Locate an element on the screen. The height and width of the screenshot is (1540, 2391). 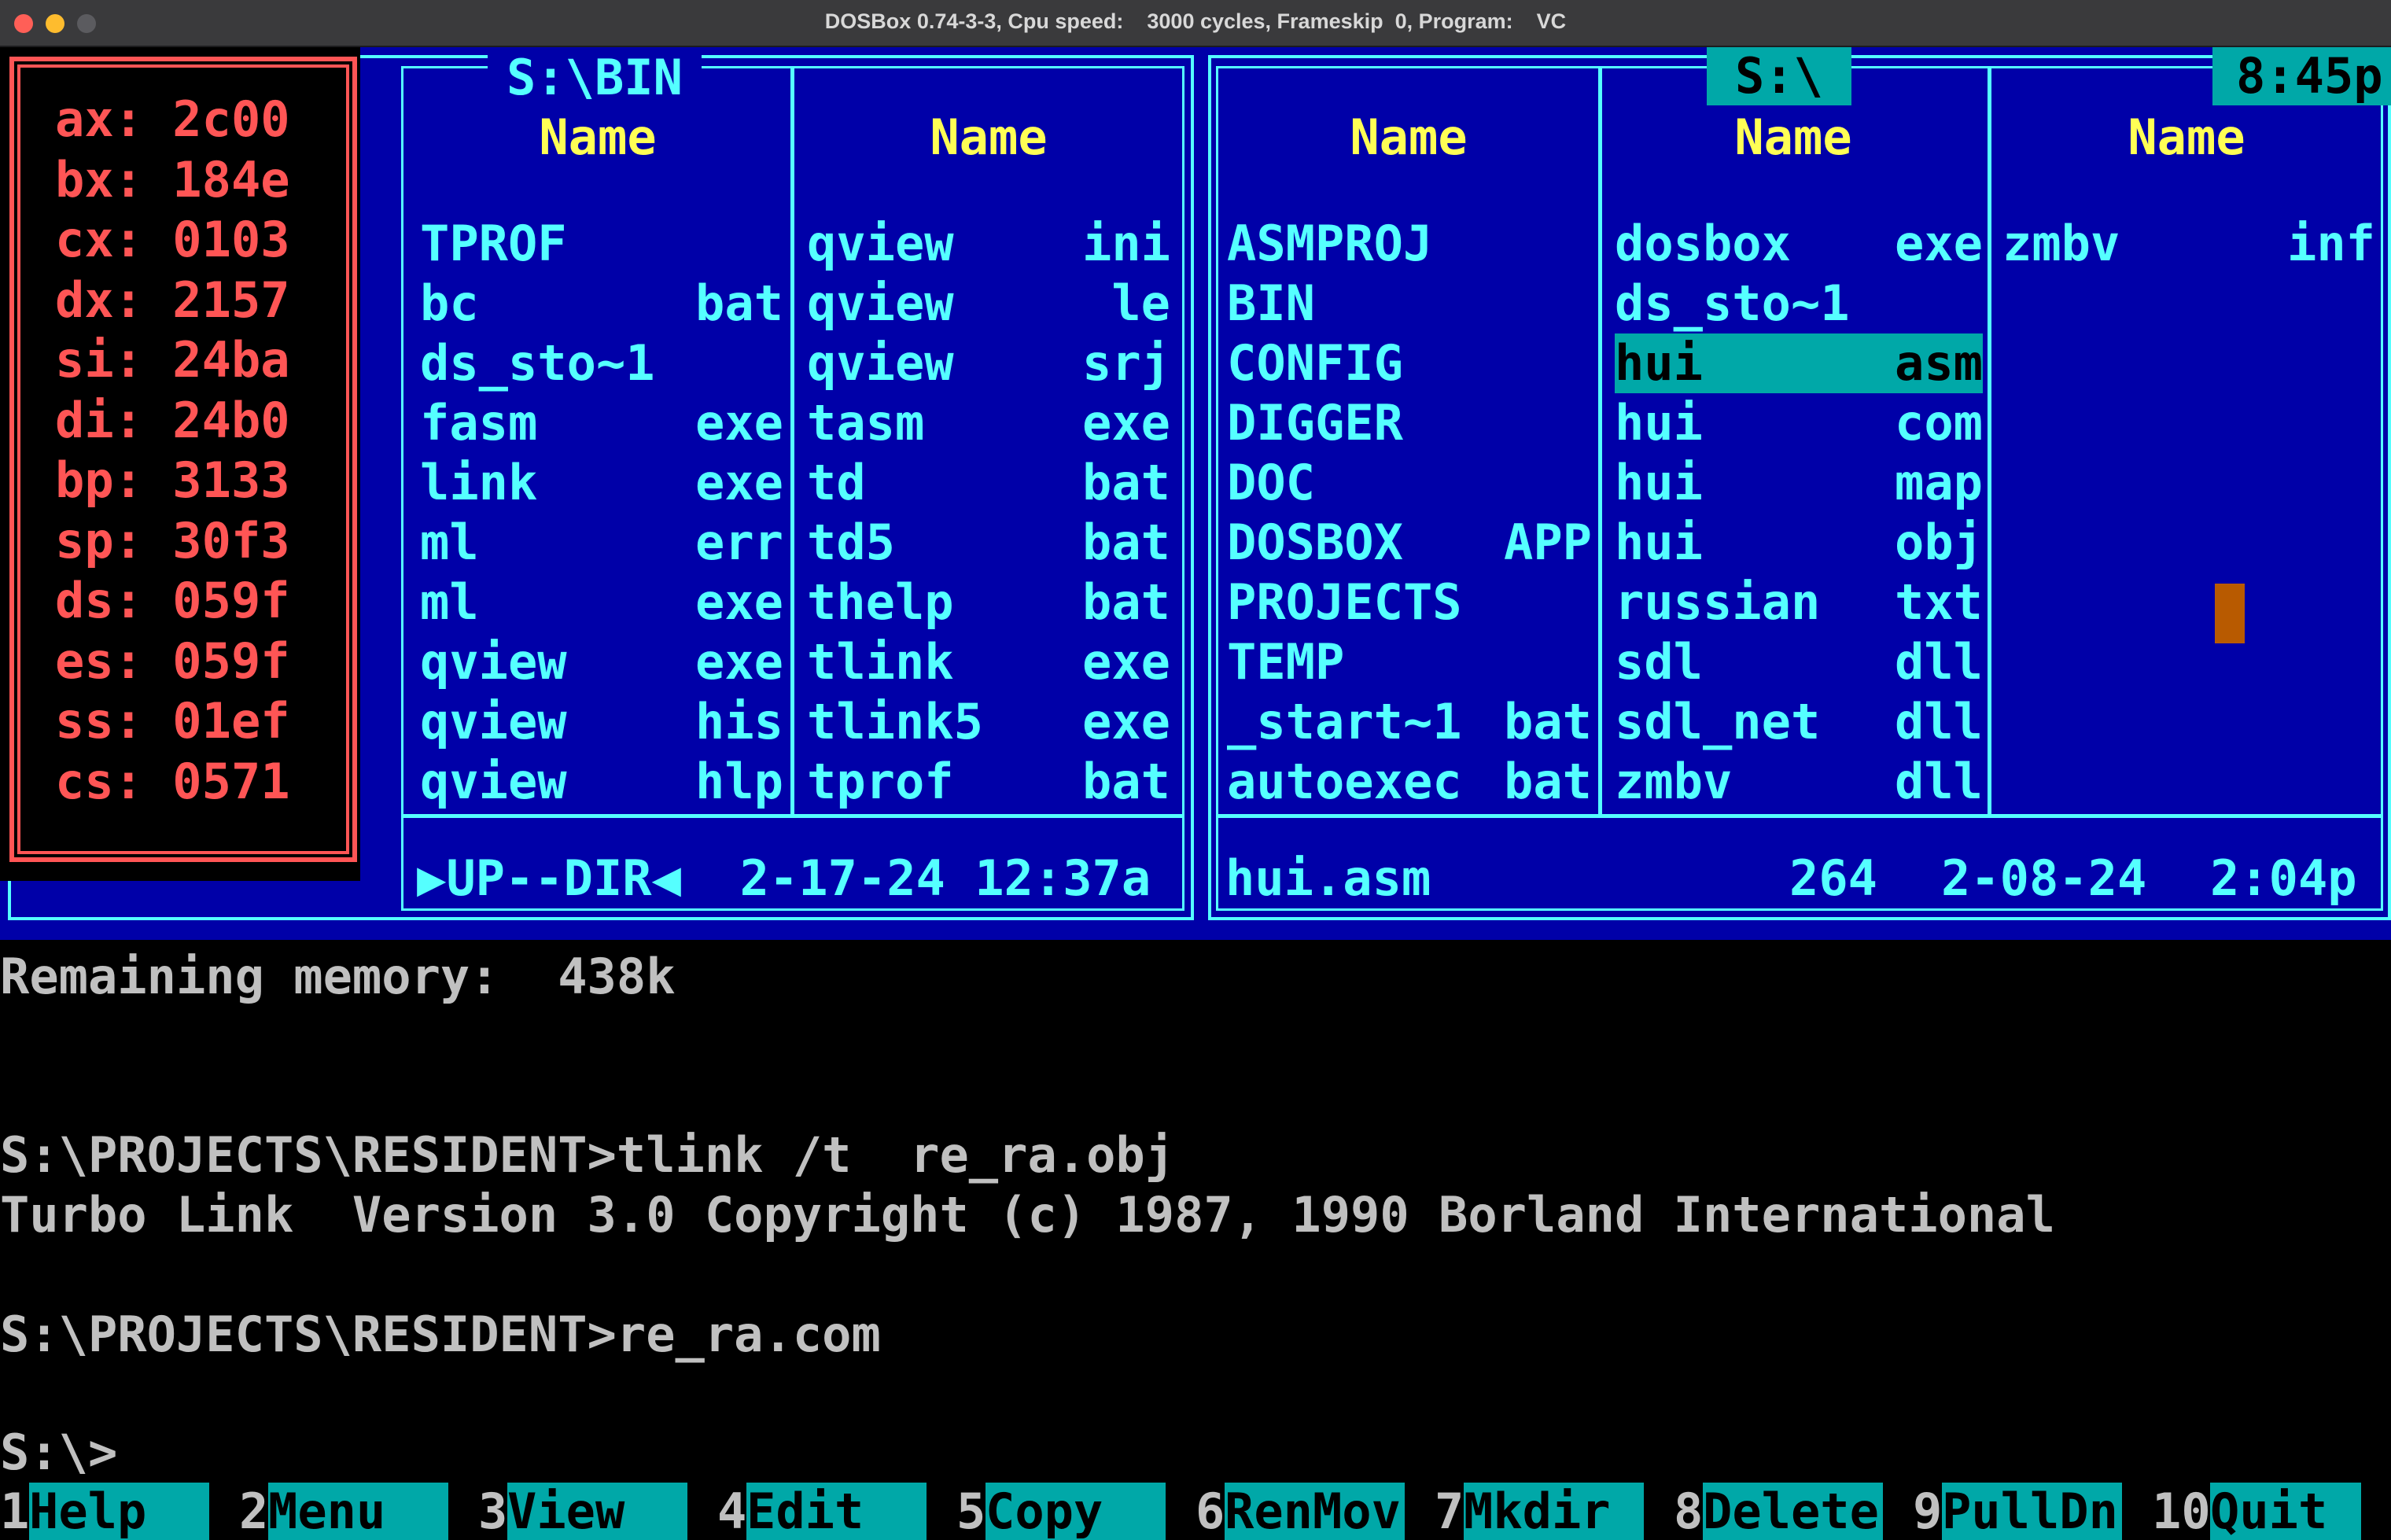
fkey-label: PullDn is located at coordinates (2032, 1511).